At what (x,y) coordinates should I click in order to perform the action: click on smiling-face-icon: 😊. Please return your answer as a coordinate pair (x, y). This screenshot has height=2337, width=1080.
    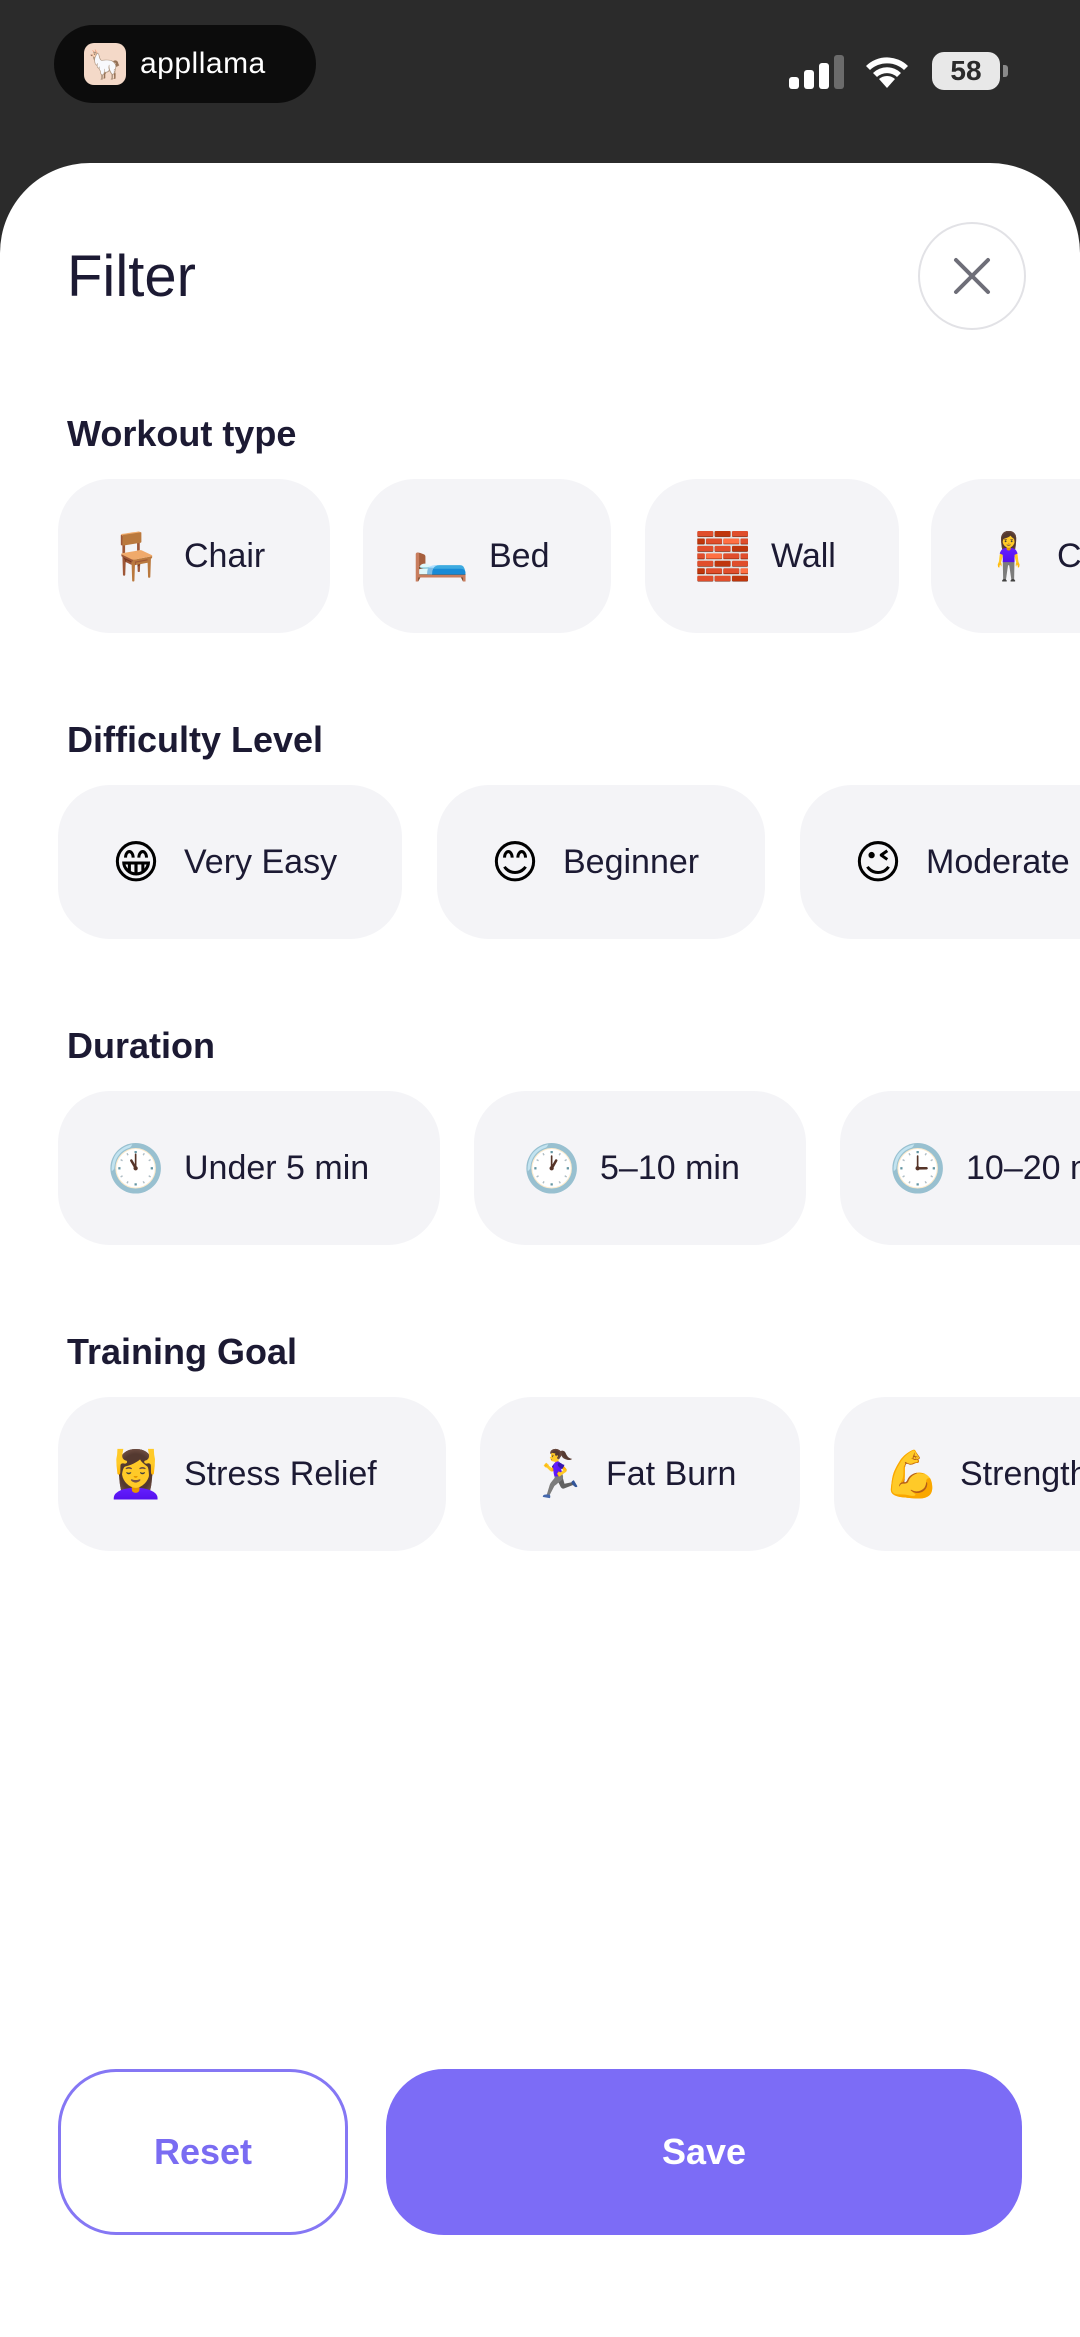
    Looking at the image, I should click on (515, 862).